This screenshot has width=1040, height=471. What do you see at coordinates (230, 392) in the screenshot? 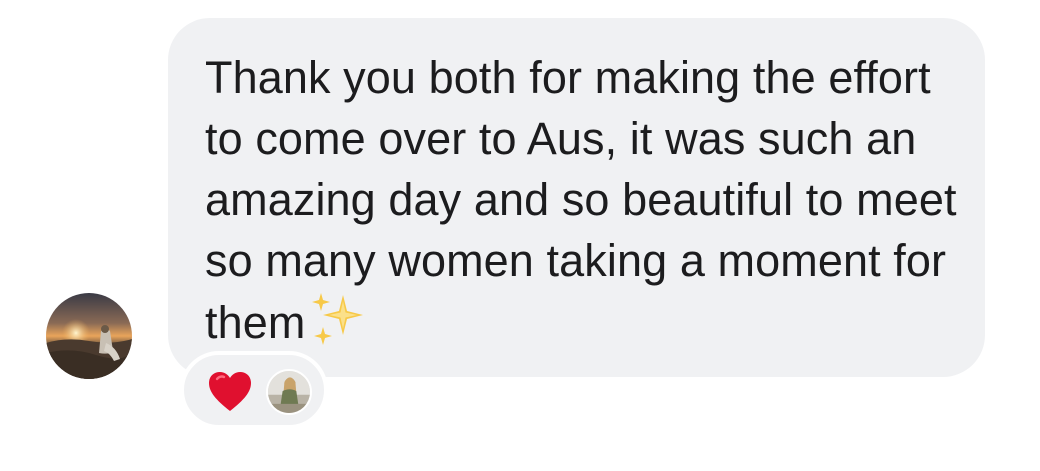
I see `red-heart-icon` at bounding box center [230, 392].